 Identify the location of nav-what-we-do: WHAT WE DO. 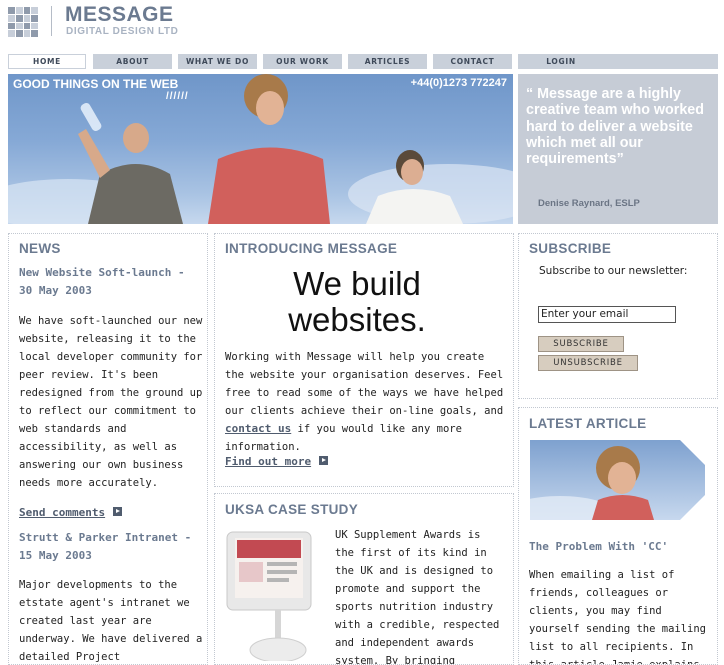
(217, 61).